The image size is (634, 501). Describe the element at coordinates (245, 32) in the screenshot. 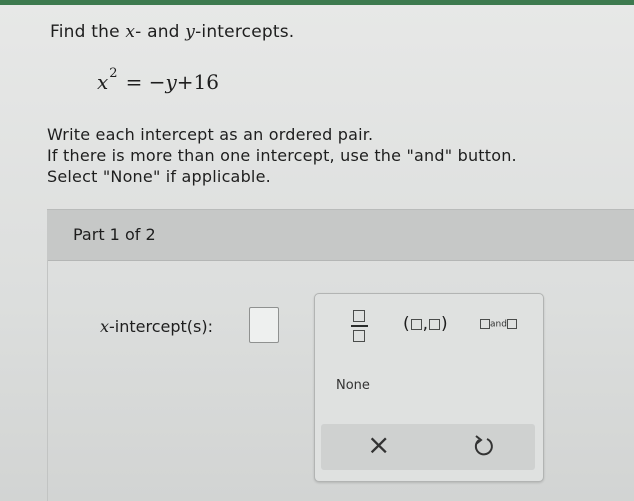

I see `question-suffix: -intercepts.` at that location.